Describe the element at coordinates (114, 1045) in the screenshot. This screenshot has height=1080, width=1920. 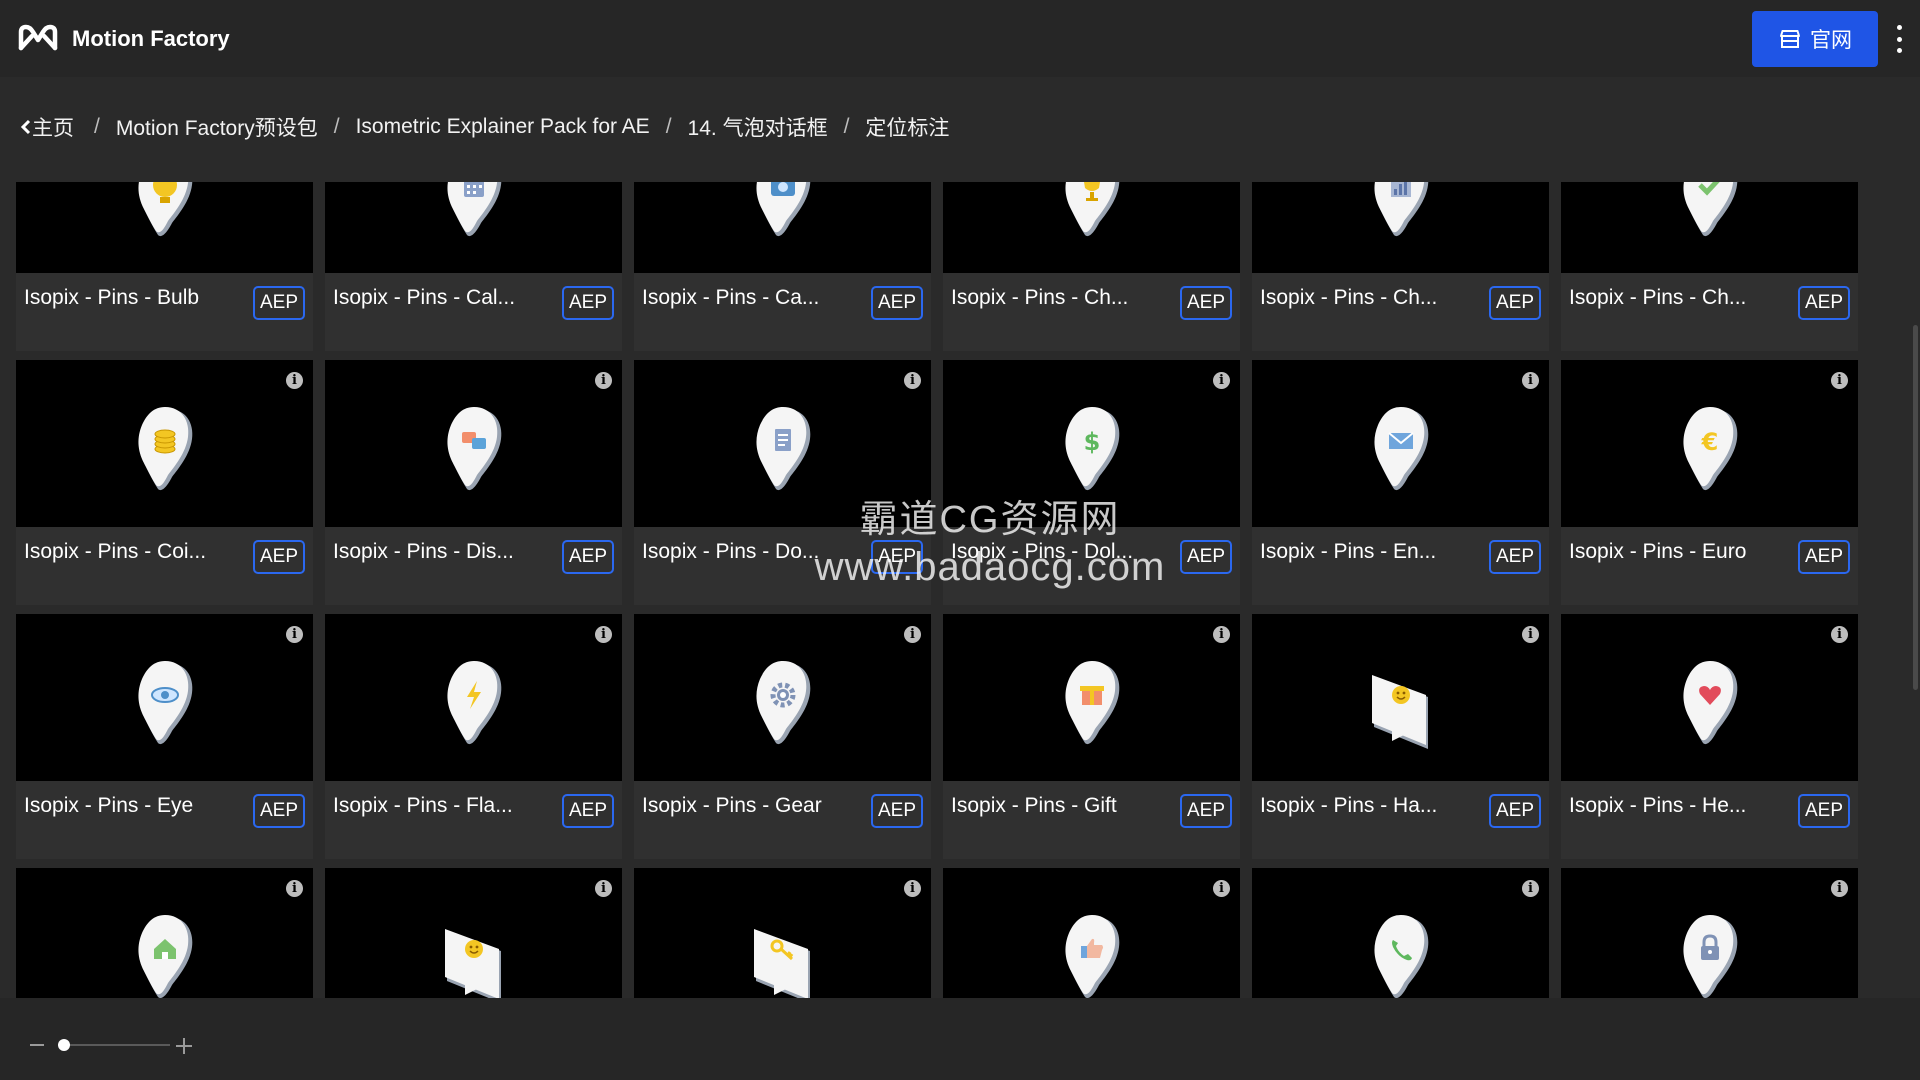
I see `zoom-slider` at that location.